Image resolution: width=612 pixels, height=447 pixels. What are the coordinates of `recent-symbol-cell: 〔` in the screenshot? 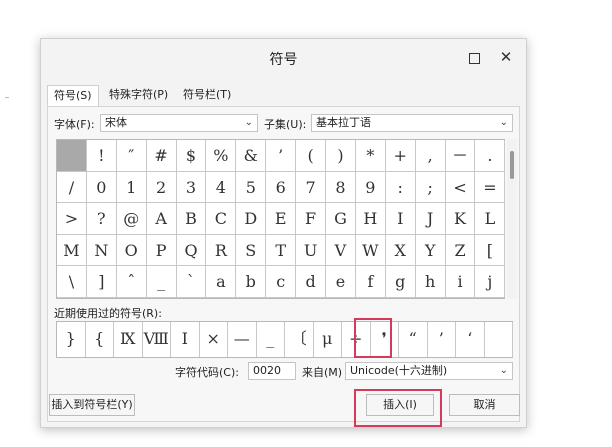 It's located at (299, 339).